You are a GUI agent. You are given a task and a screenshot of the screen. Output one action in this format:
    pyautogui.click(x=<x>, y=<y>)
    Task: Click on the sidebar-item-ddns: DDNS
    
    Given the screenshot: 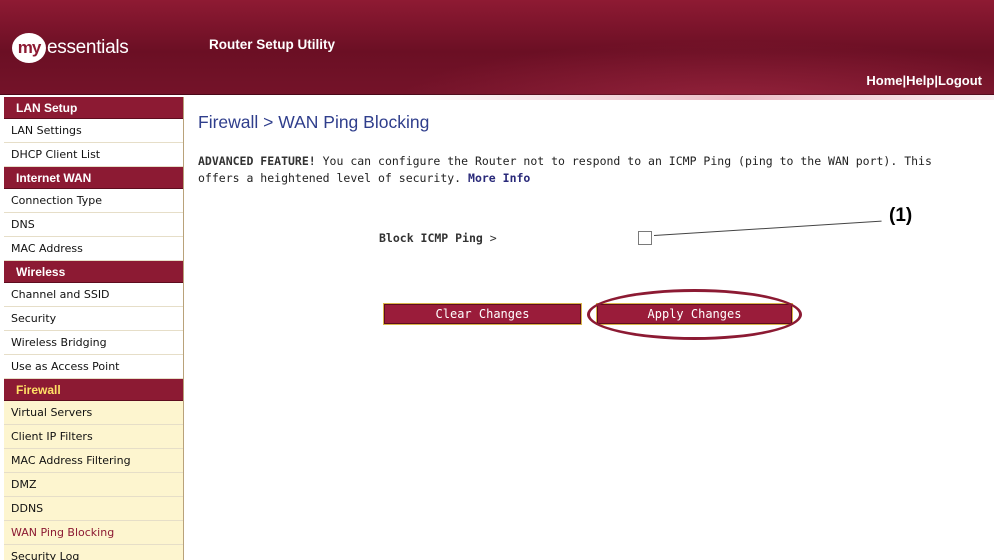 What is the action you would take?
    pyautogui.click(x=93, y=509)
    